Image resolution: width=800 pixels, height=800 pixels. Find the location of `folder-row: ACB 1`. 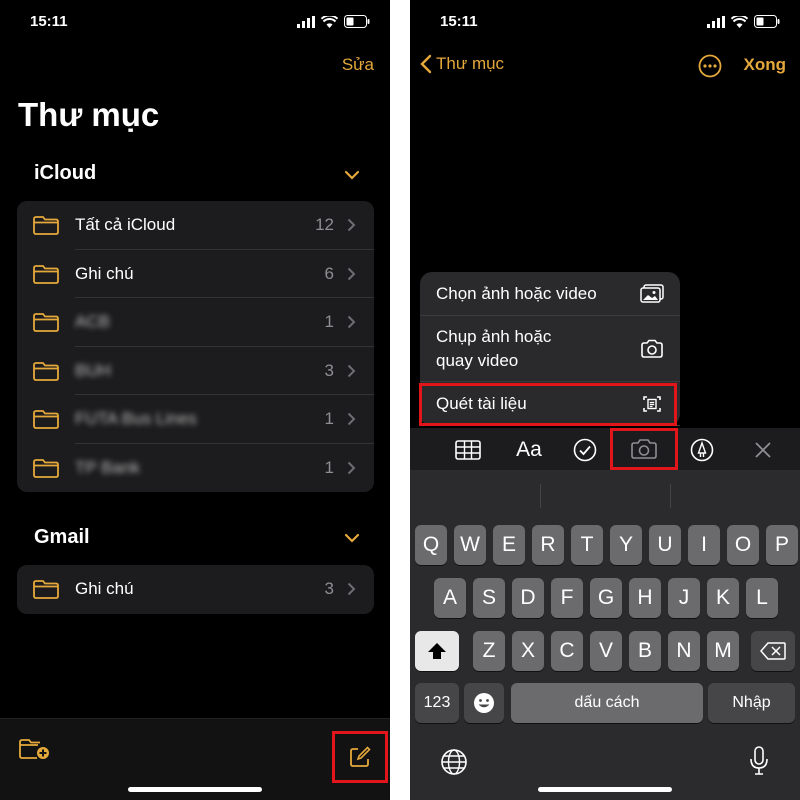

folder-row: ACB 1 is located at coordinates (195, 322).